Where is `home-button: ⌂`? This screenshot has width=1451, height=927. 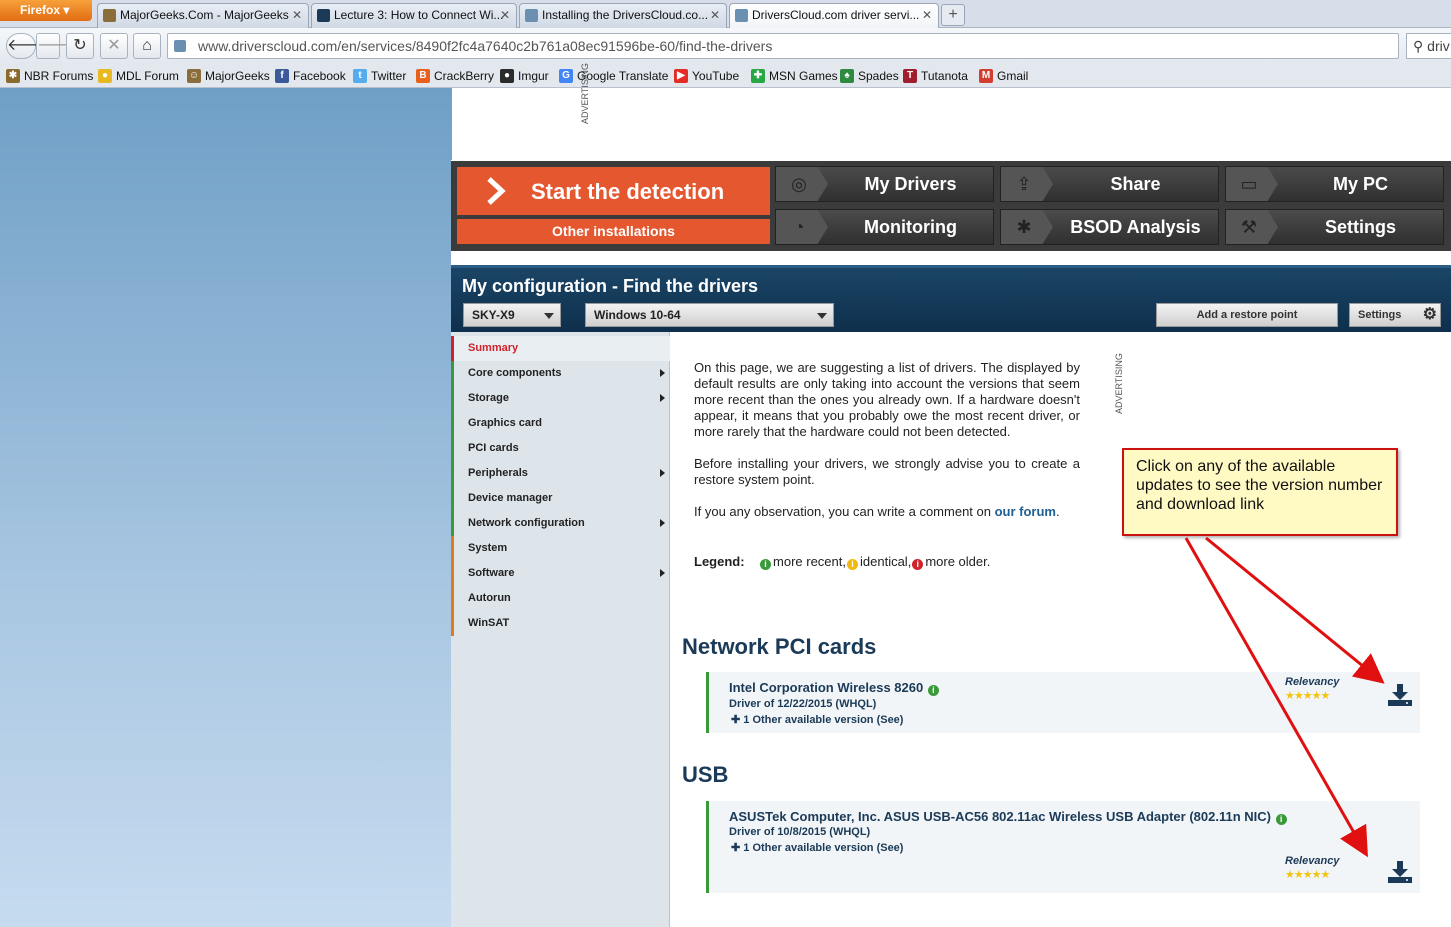
home-button: ⌂ is located at coordinates (147, 46).